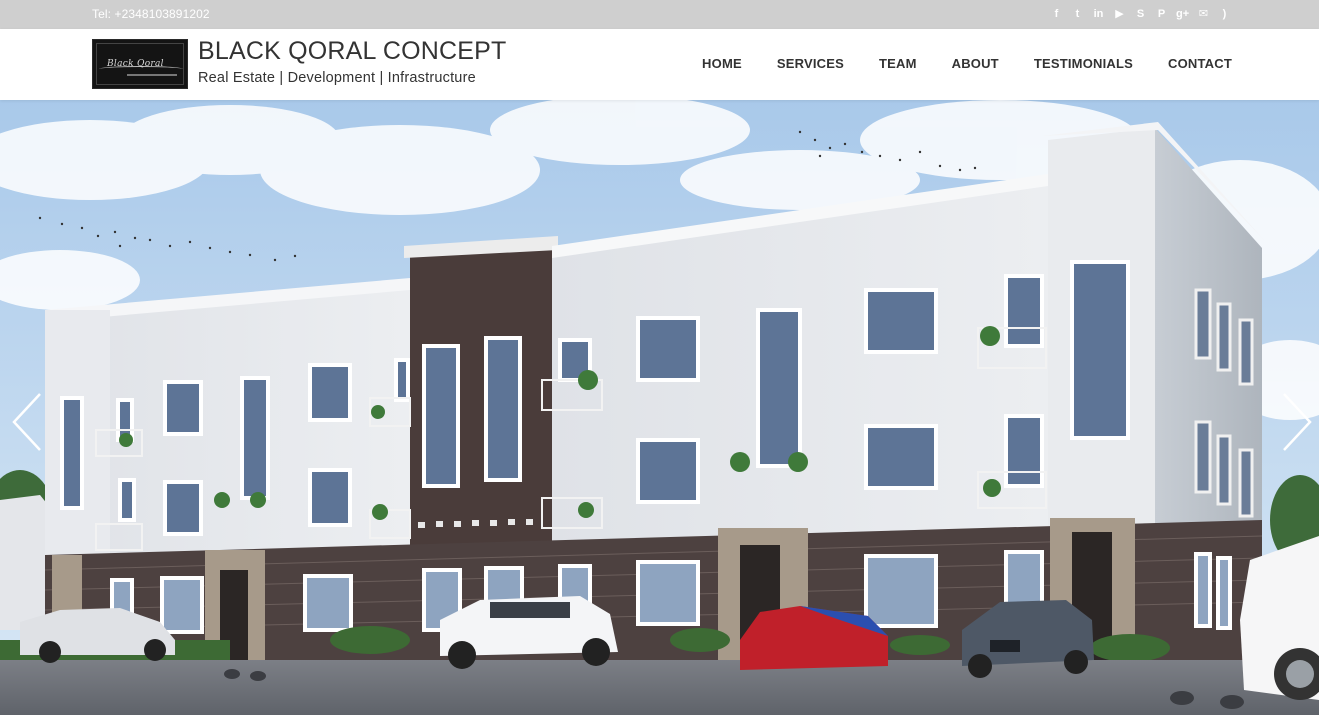 This screenshot has width=1319, height=715. I want to click on logo-subline, so click(152, 75).